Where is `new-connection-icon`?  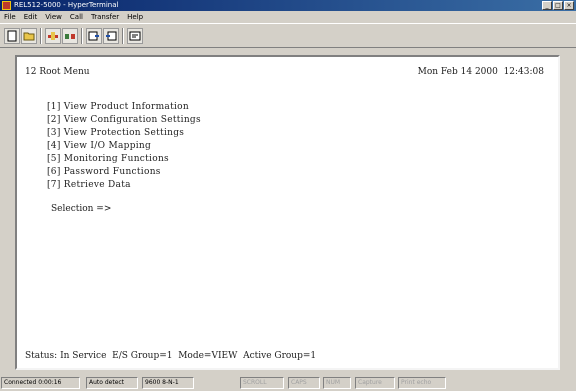 new-connection-icon is located at coordinates (12, 36).